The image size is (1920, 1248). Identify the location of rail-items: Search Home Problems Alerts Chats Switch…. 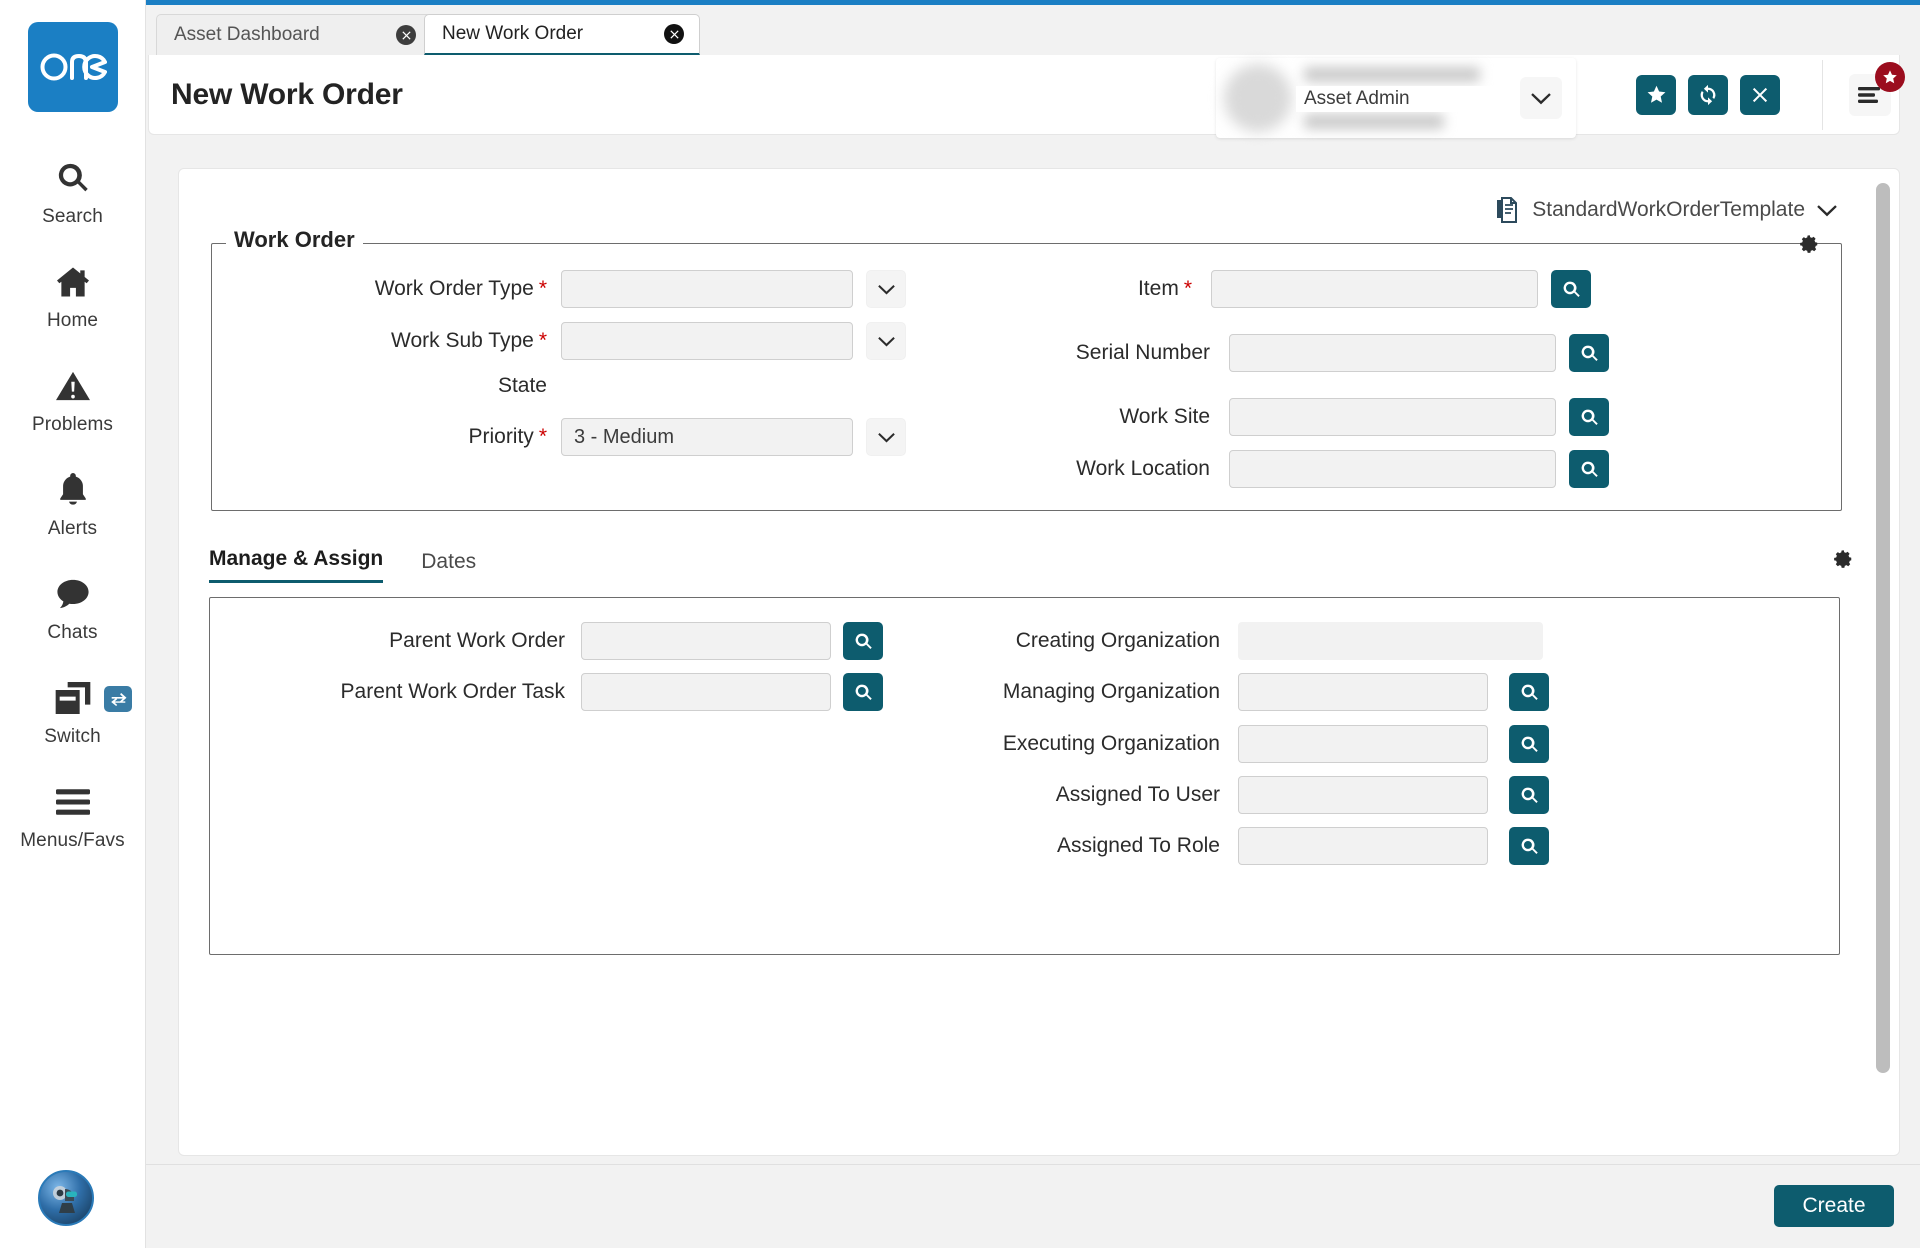
(72, 504).